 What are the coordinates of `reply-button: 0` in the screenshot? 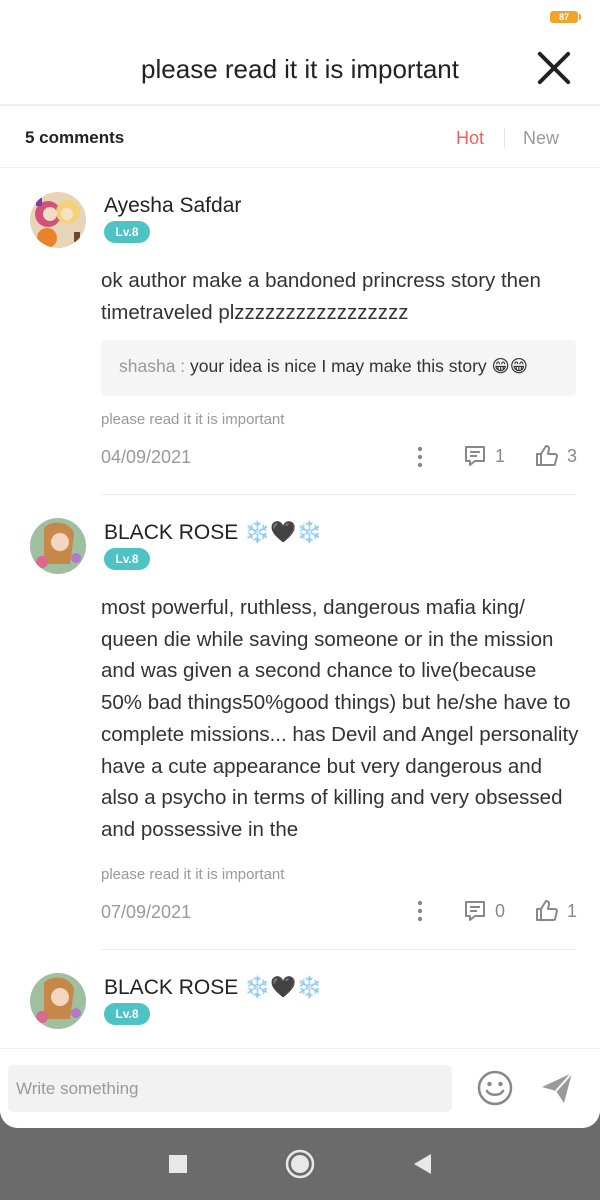 It's located at (484, 911).